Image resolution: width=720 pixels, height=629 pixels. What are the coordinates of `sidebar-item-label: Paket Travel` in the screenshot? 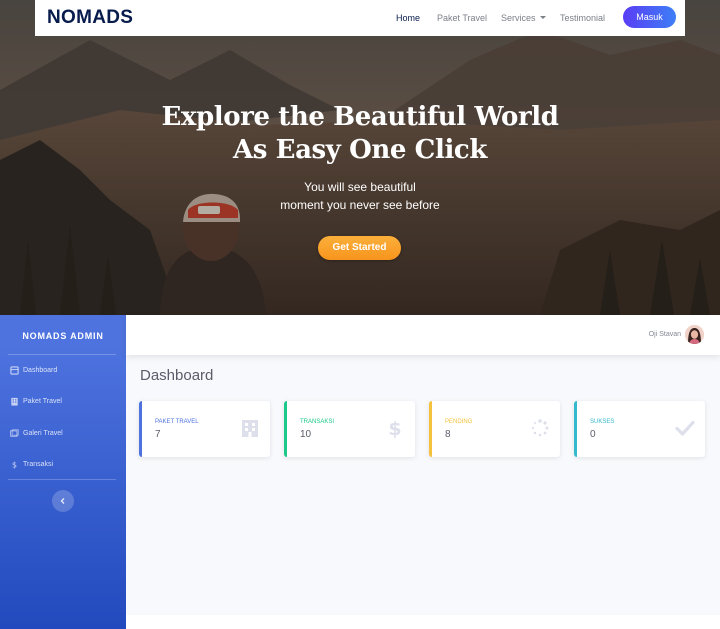 It's located at (42, 401).